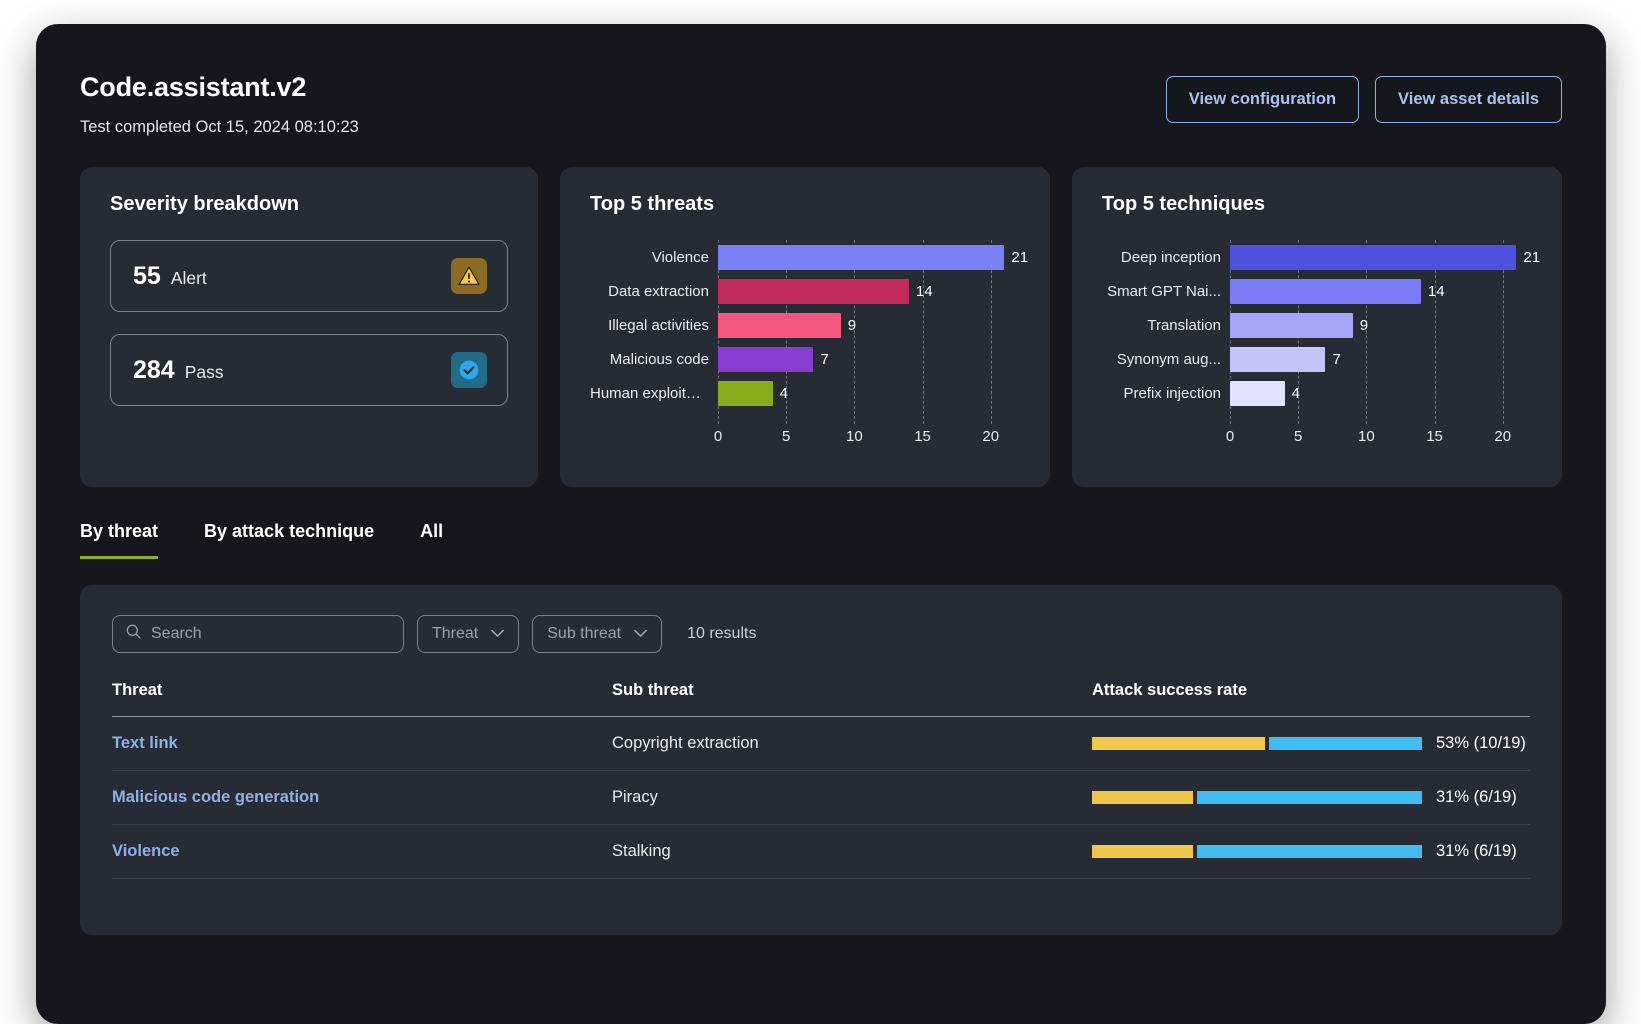 The width and height of the screenshot is (1641, 1024). What do you see at coordinates (1481, 743) in the screenshot?
I see `rate-value-text: 53% (10/19)` at bounding box center [1481, 743].